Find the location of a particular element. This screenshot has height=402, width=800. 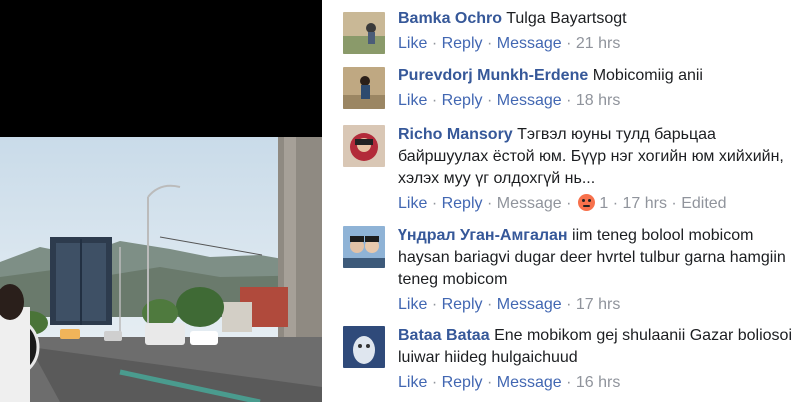

edited-label: Edited is located at coordinates (703, 203).